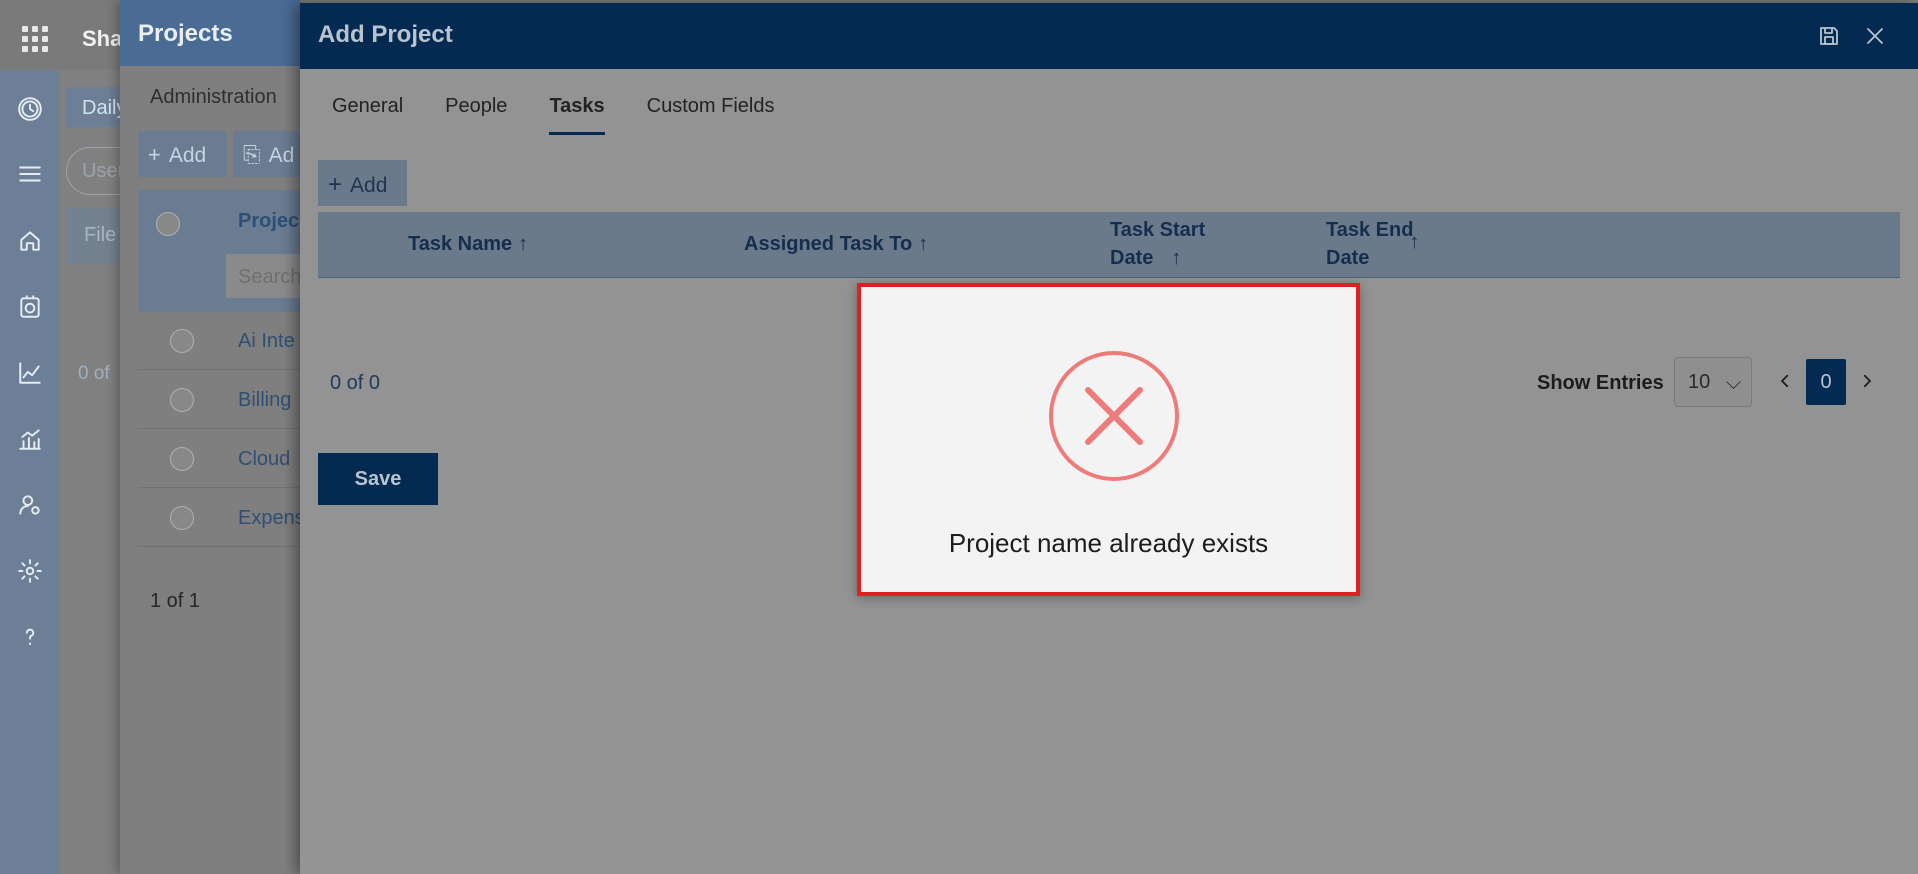 The height and width of the screenshot is (874, 1918). I want to click on next-page-button, so click(1867, 381).